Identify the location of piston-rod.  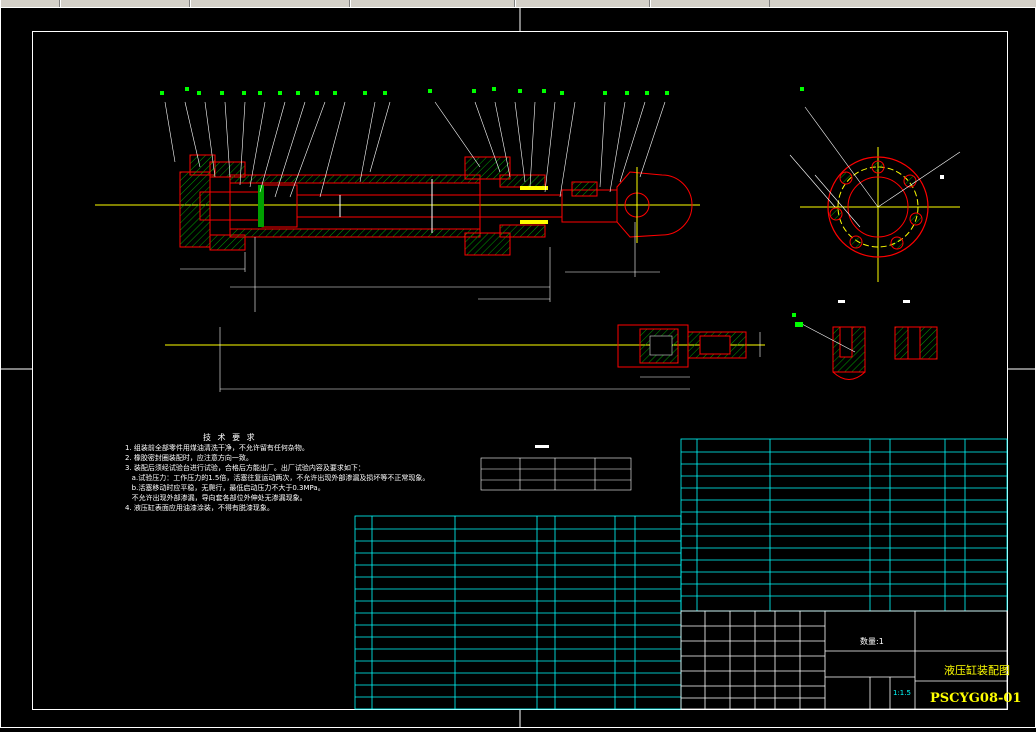
(429, 206).